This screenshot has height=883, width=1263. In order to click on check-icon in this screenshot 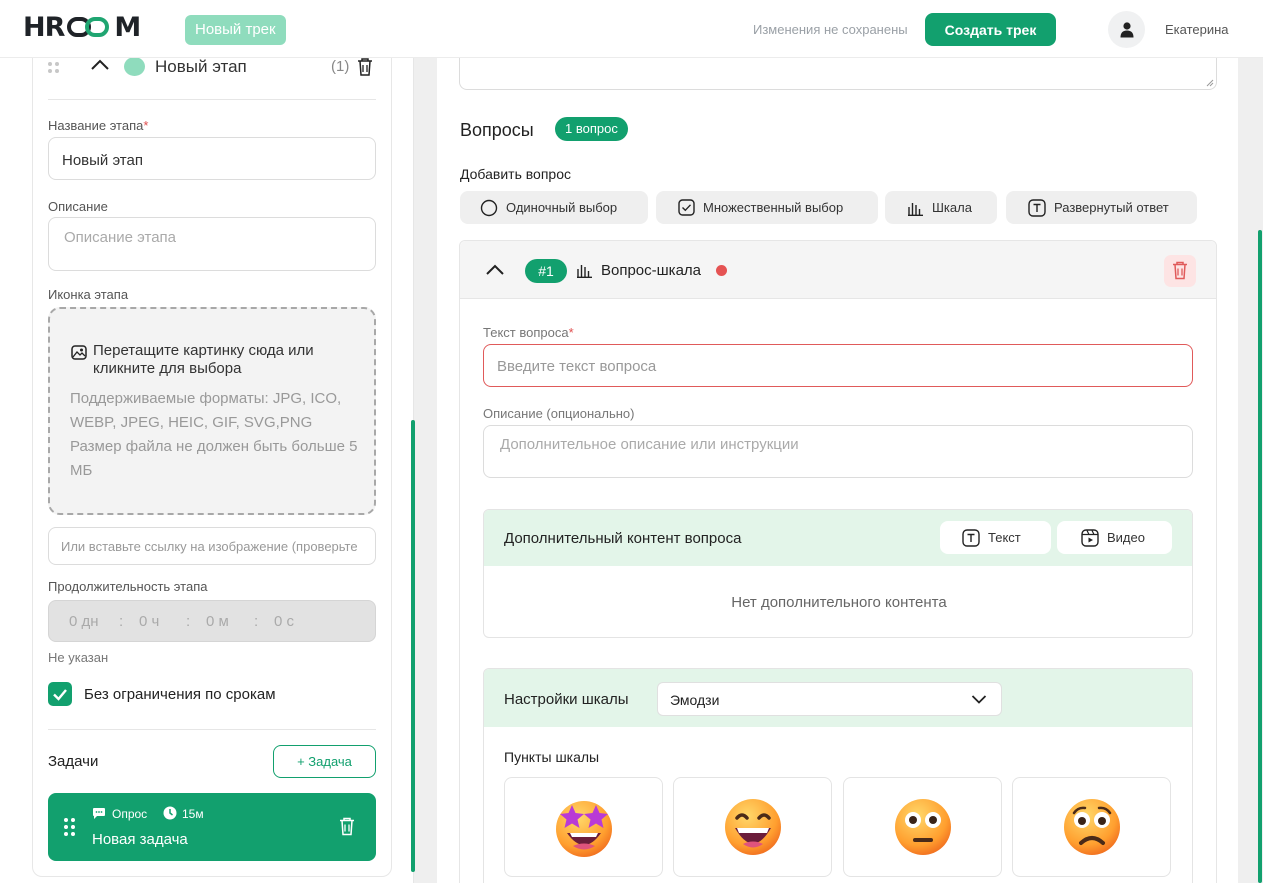, I will do `click(60, 695)`.